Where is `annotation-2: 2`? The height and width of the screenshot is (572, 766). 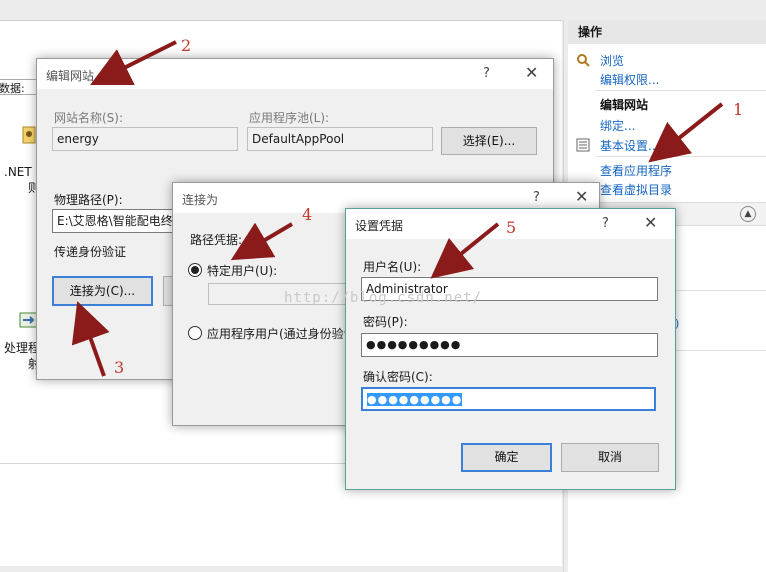 annotation-2: 2 is located at coordinates (186, 45).